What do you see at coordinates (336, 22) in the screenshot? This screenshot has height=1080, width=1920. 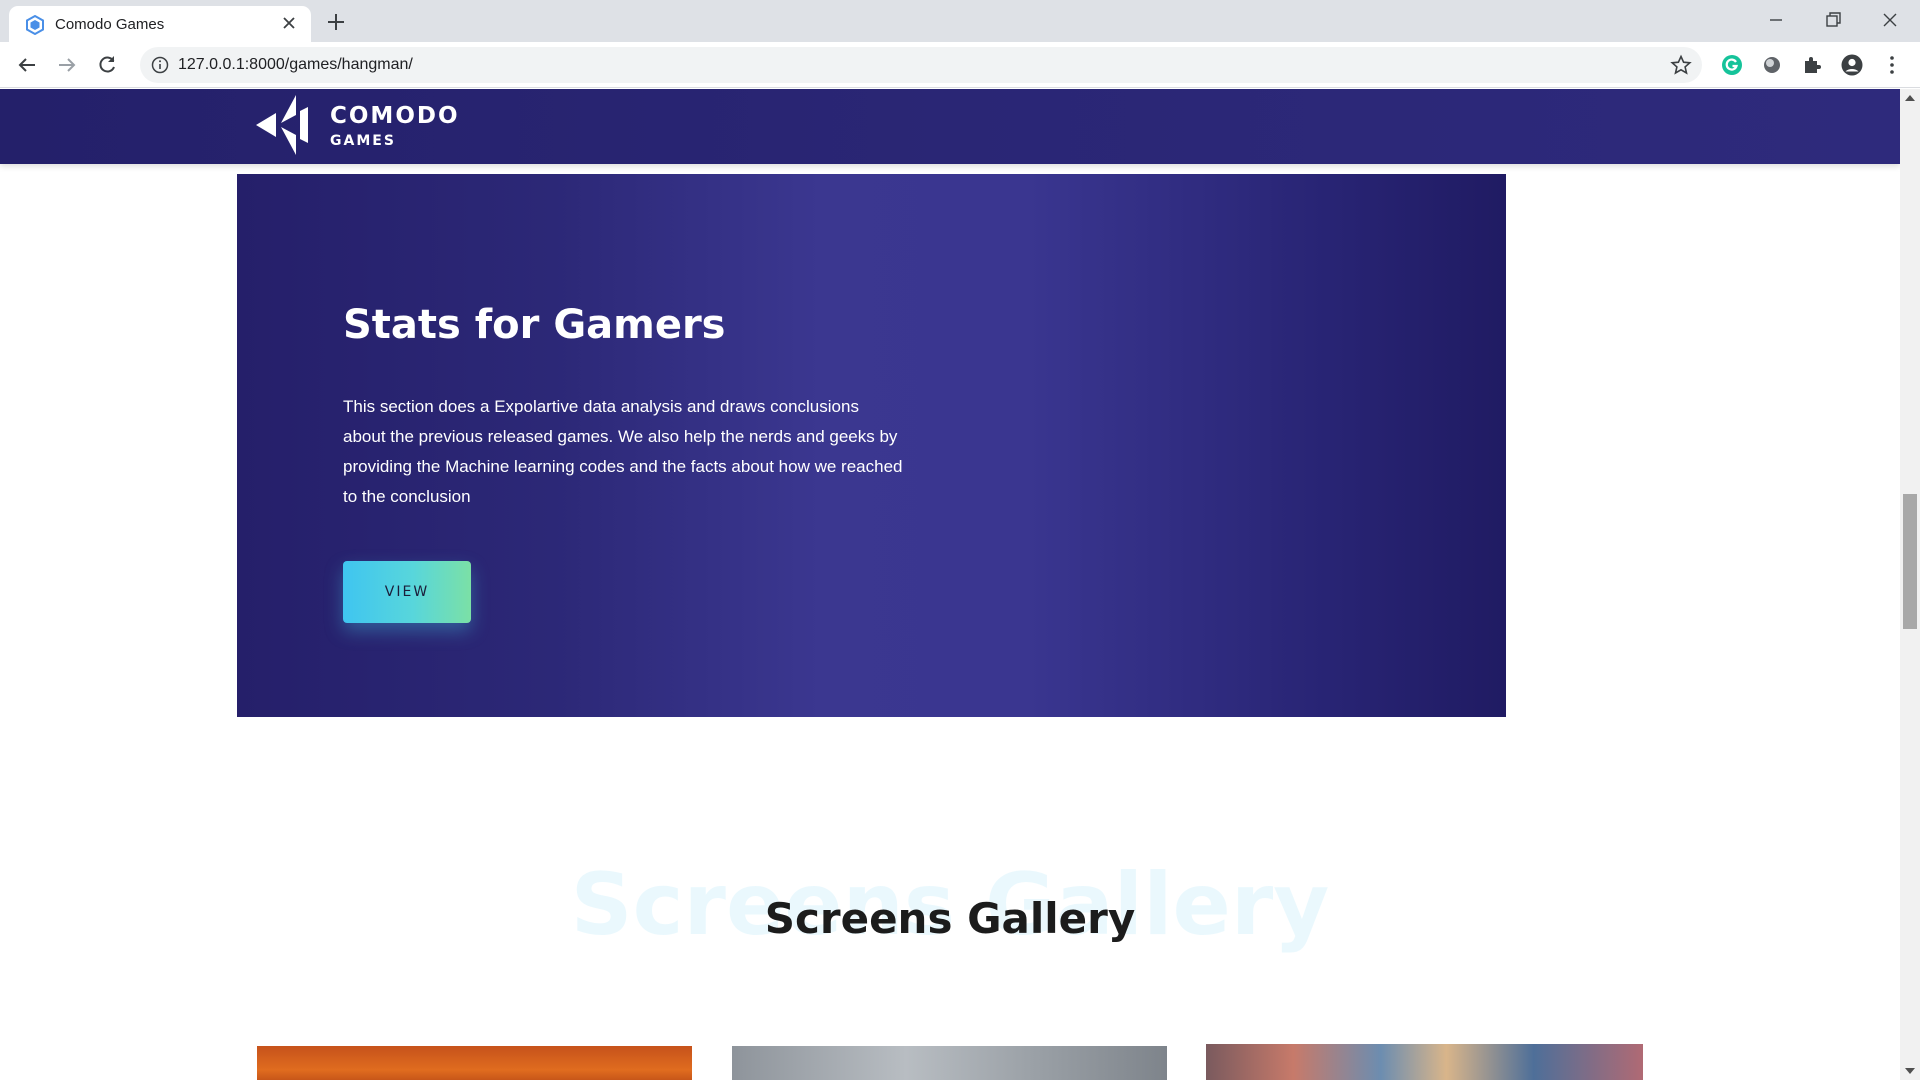 I see `plus-icon` at bounding box center [336, 22].